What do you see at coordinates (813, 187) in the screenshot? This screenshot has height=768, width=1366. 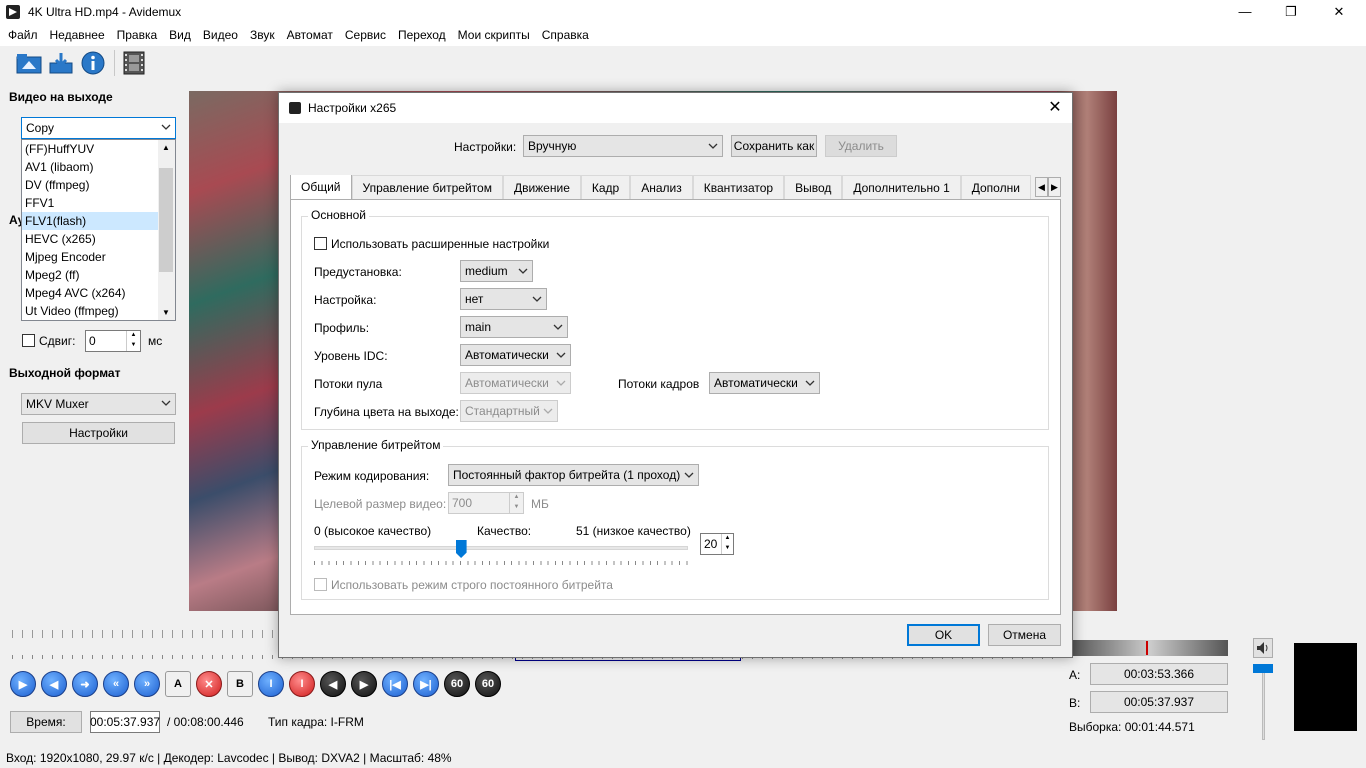 I see `tab-output: Вывод` at bounding box center [813, 187].